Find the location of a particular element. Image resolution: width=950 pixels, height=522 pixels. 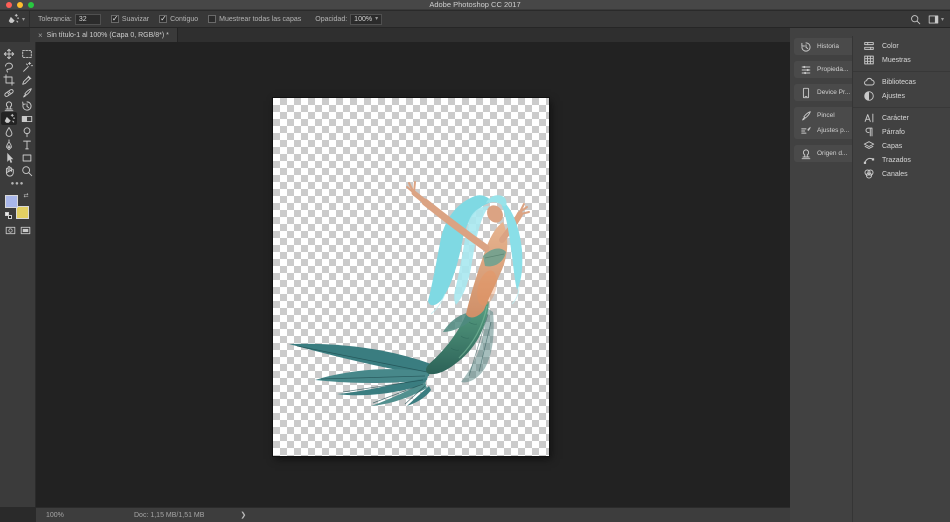

panel-button-parrafo: Párrafo is located at coordinates (901, 132).